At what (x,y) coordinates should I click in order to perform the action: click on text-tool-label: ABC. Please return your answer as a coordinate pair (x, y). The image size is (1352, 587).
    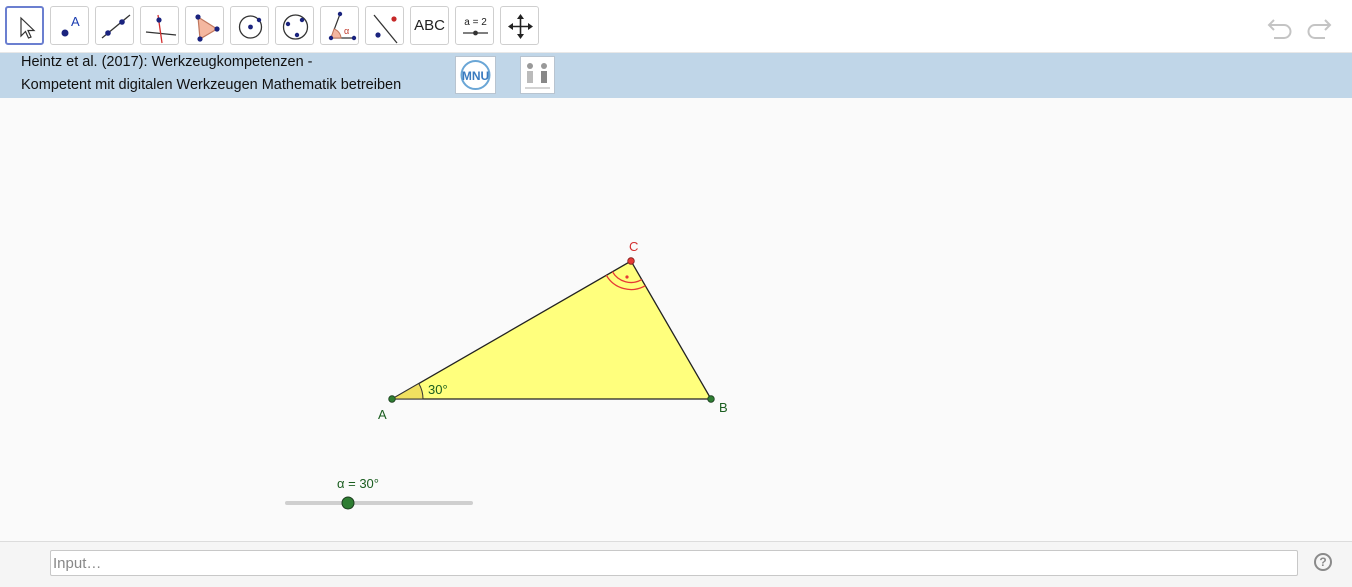
    Looking at the image, I should click on (429, 25).